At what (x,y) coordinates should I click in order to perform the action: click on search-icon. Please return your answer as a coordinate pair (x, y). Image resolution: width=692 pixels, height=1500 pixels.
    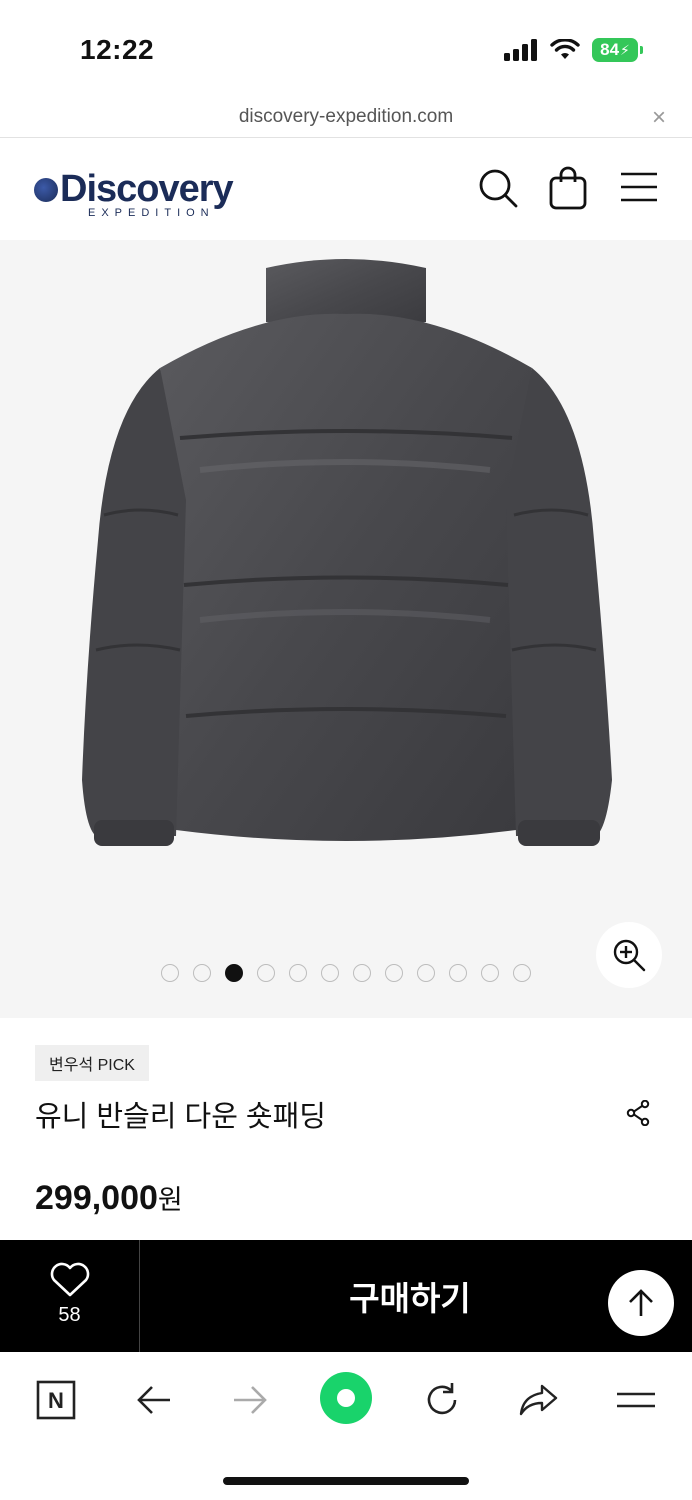
    Looking at the image, I should click on (498, 188).